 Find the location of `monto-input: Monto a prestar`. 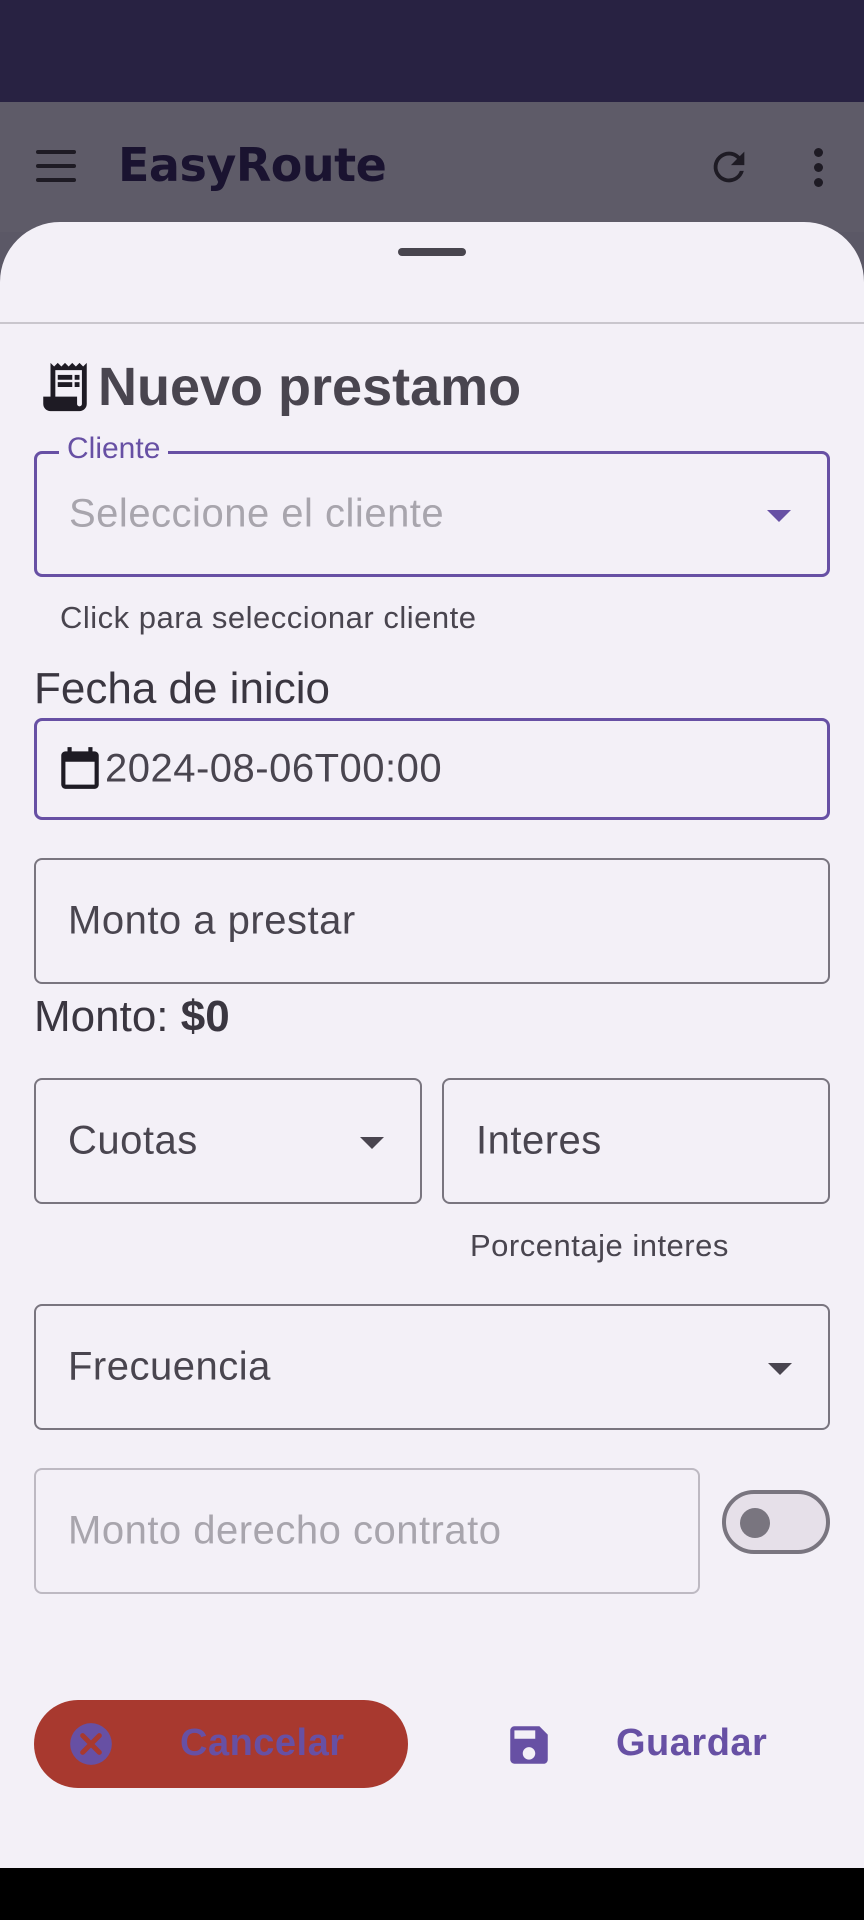

monto-input: Monto a prestar is located at coordinates (432, 921).